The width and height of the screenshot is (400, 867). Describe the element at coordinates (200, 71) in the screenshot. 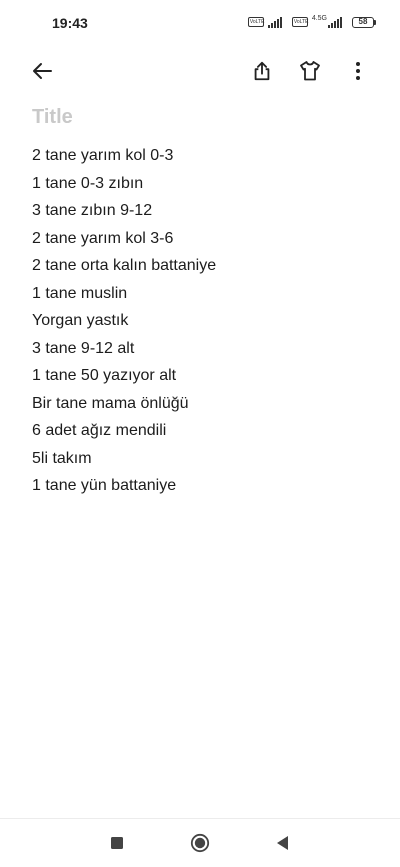

I see `note-toolbar` at that location.